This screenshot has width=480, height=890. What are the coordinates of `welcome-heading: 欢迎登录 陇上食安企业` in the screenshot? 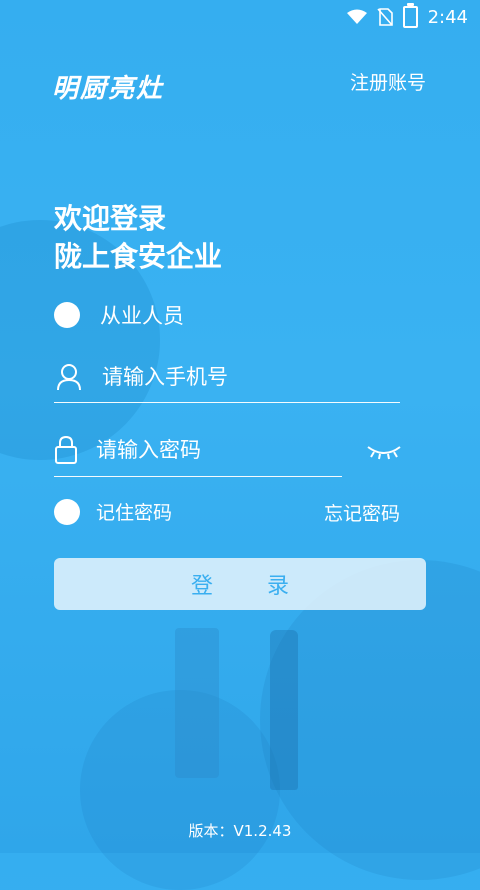 It's located at (138, 238).